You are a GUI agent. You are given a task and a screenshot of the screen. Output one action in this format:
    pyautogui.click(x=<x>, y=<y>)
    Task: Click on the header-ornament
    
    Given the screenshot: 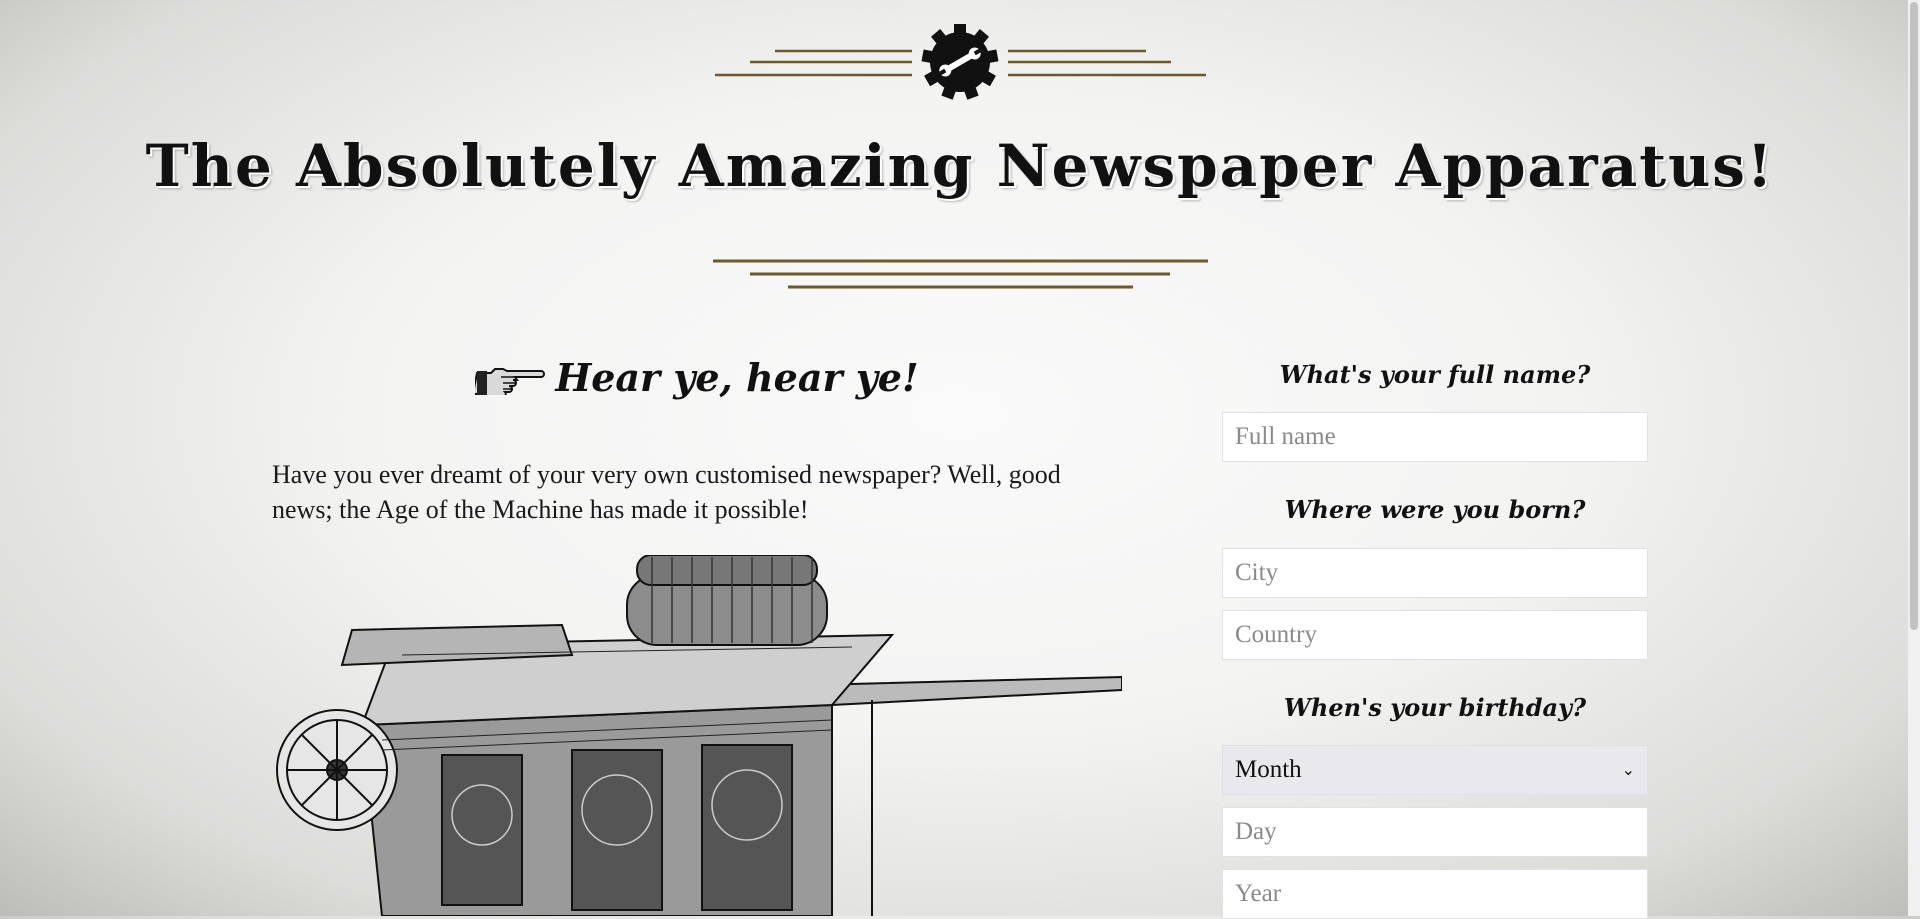 What is the action you would take?
    pyautogui.click(x=960, y=62)
    